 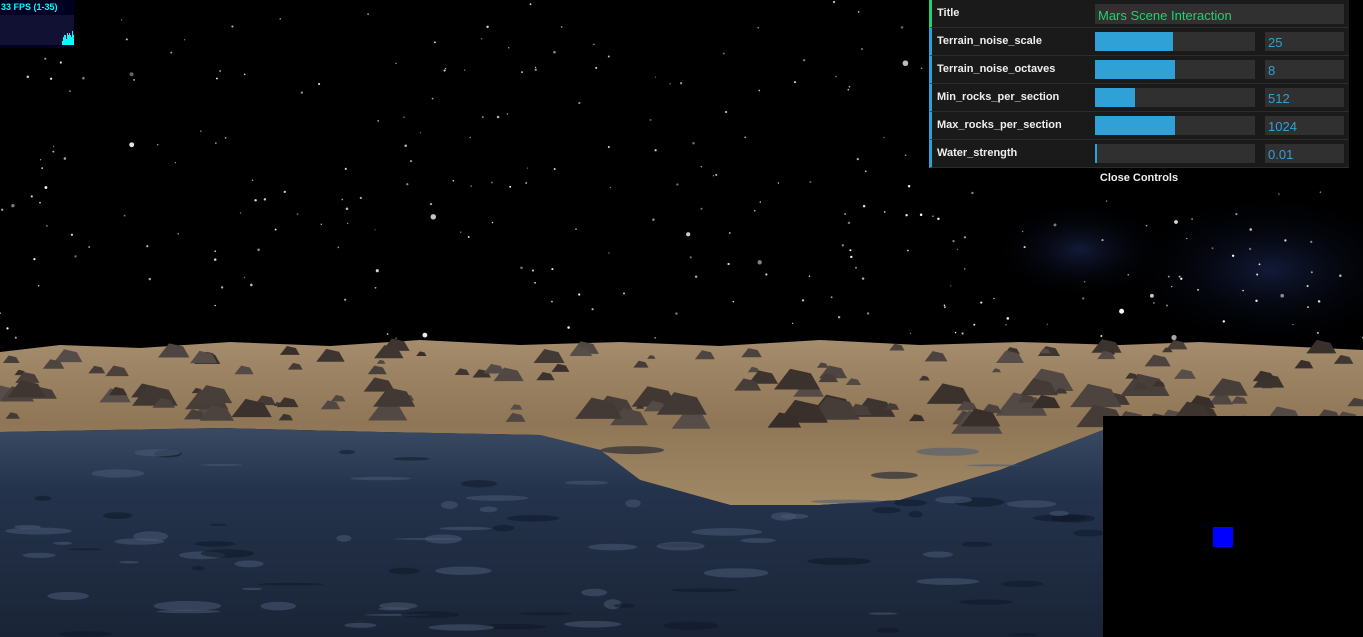 What do you see at coordinates (29, 7) in the screenshot?
I see `fps-readout: 33 FPS (1-35)` at bounding box center [29, 7].